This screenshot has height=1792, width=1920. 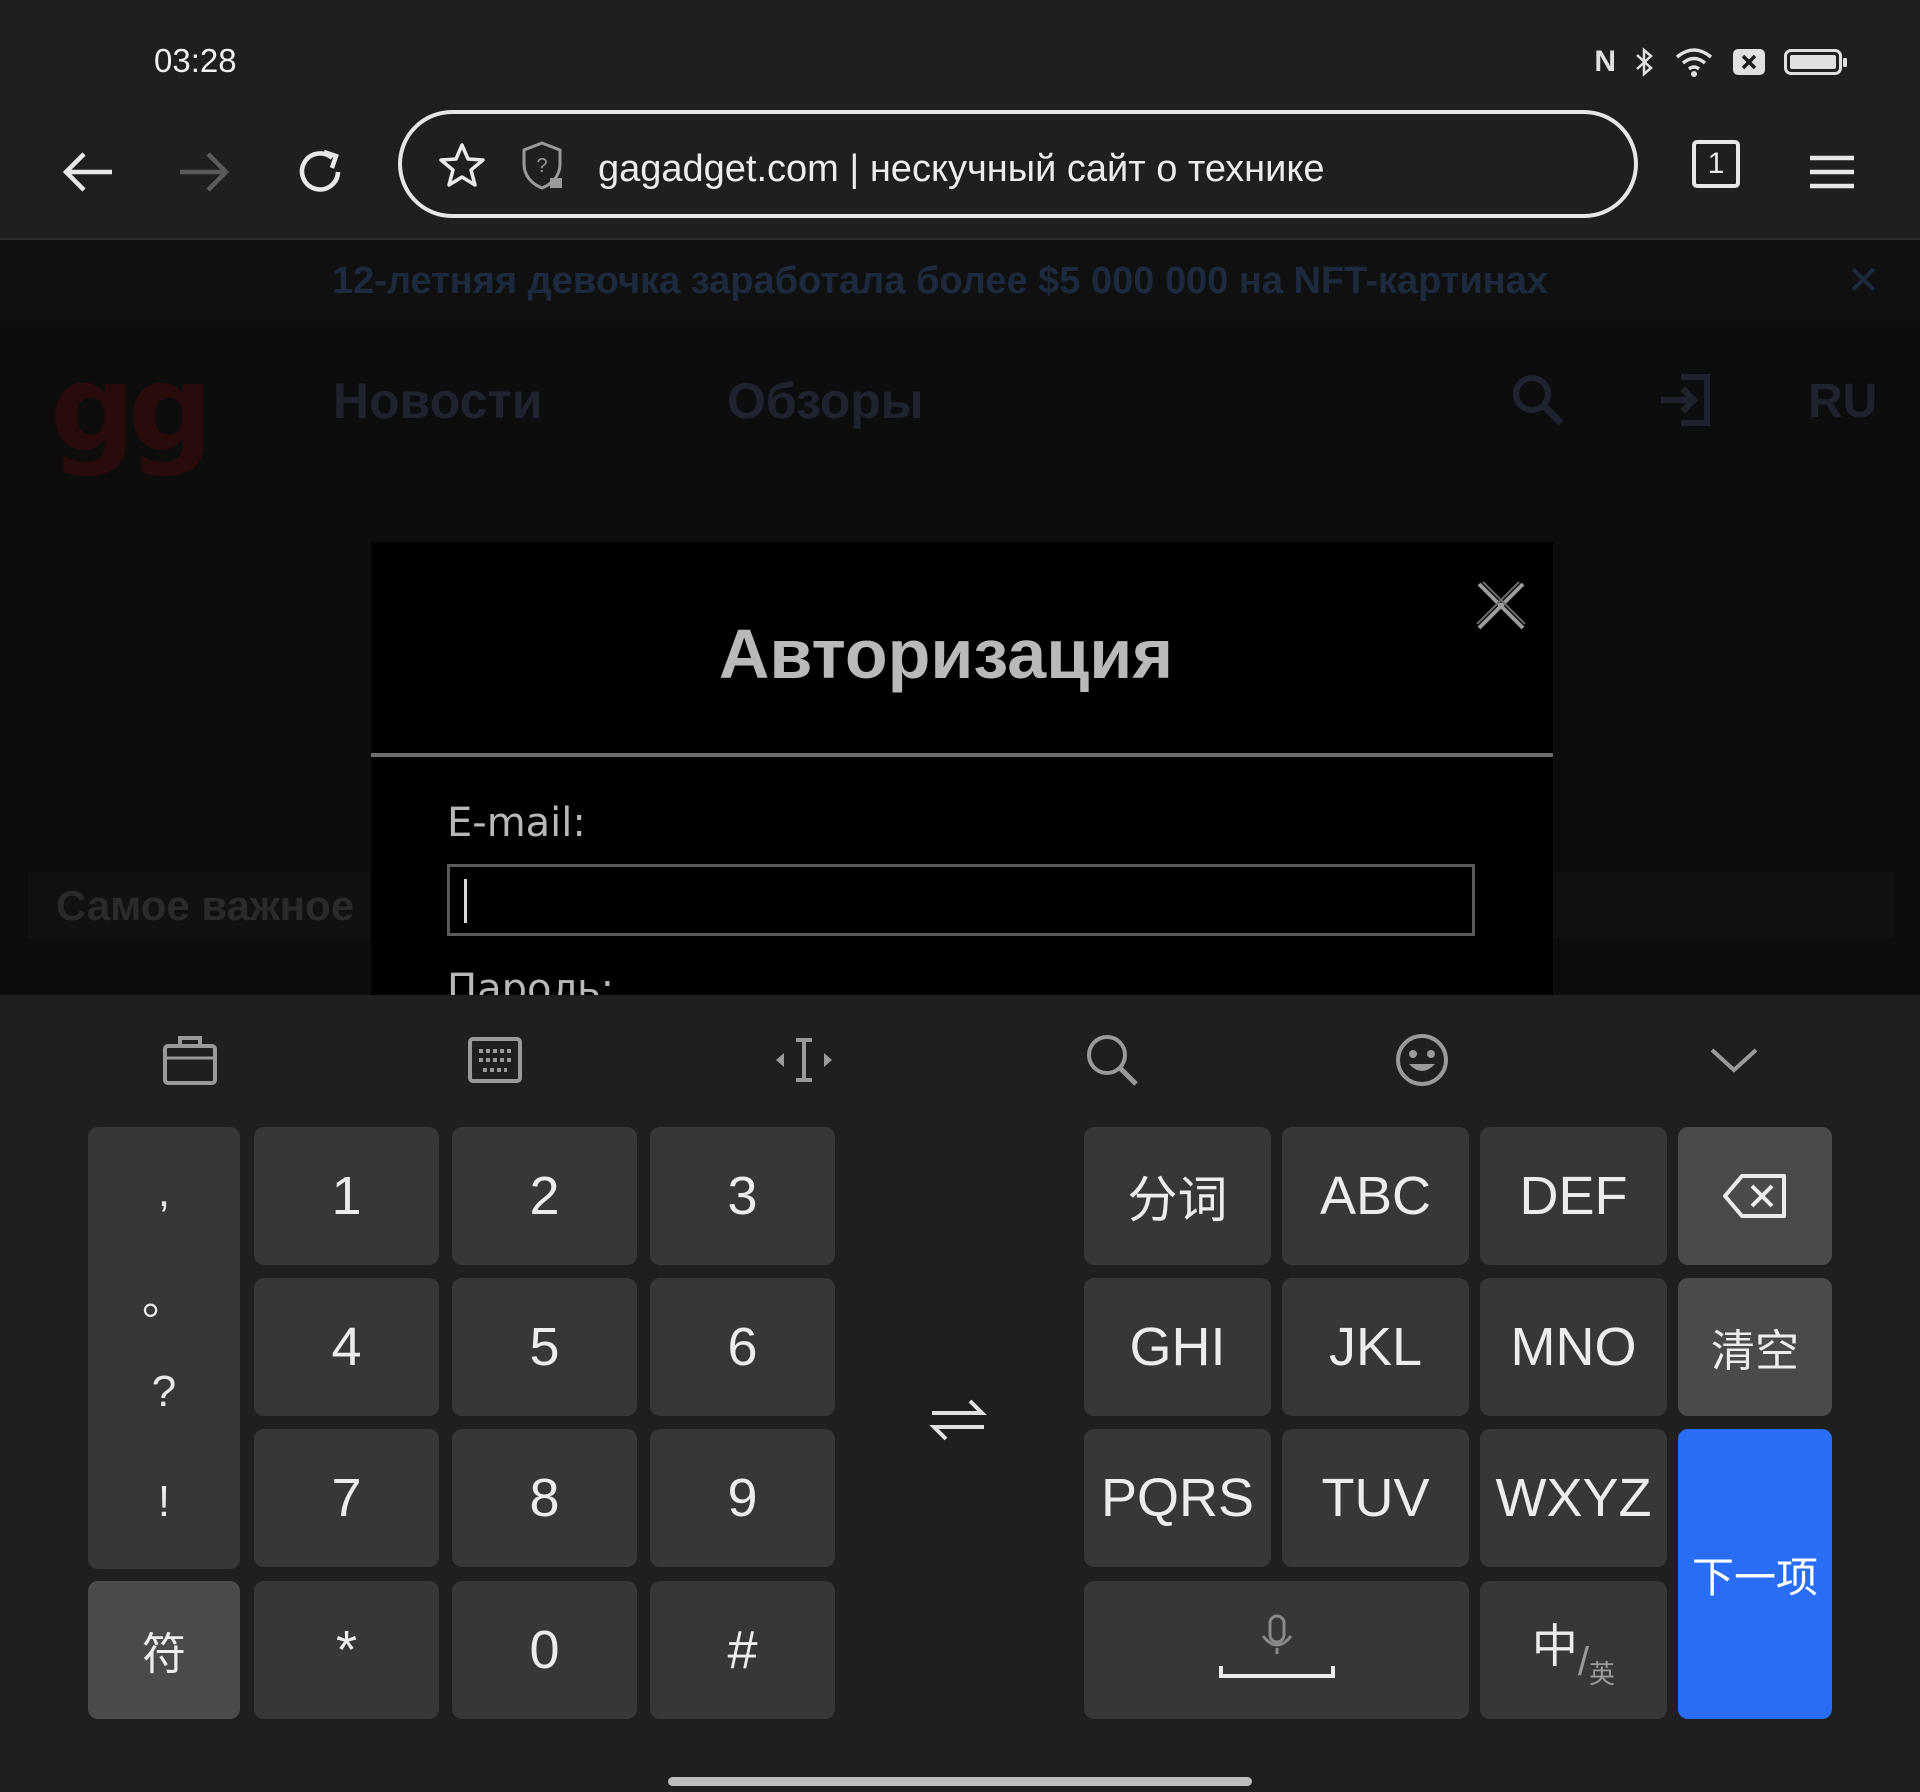 What do you see at coordinates (1375, 1498) in the screenshot?
I see `key-tuv: TUV` at bounding box center [1375, 1498].